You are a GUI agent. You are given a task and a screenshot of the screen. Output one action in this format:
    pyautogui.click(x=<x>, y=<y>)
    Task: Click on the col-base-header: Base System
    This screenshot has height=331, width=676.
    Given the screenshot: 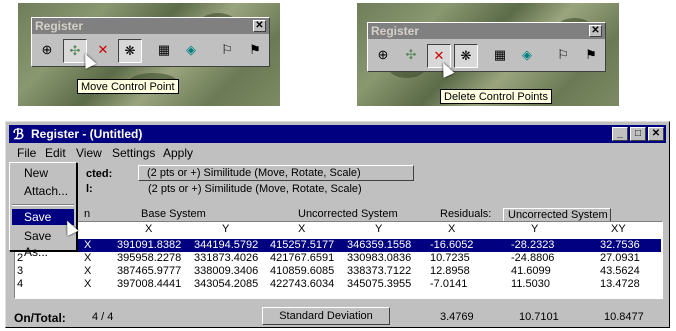 What is the action you would take?
    pyautogui.click(x=173, y=214)
    